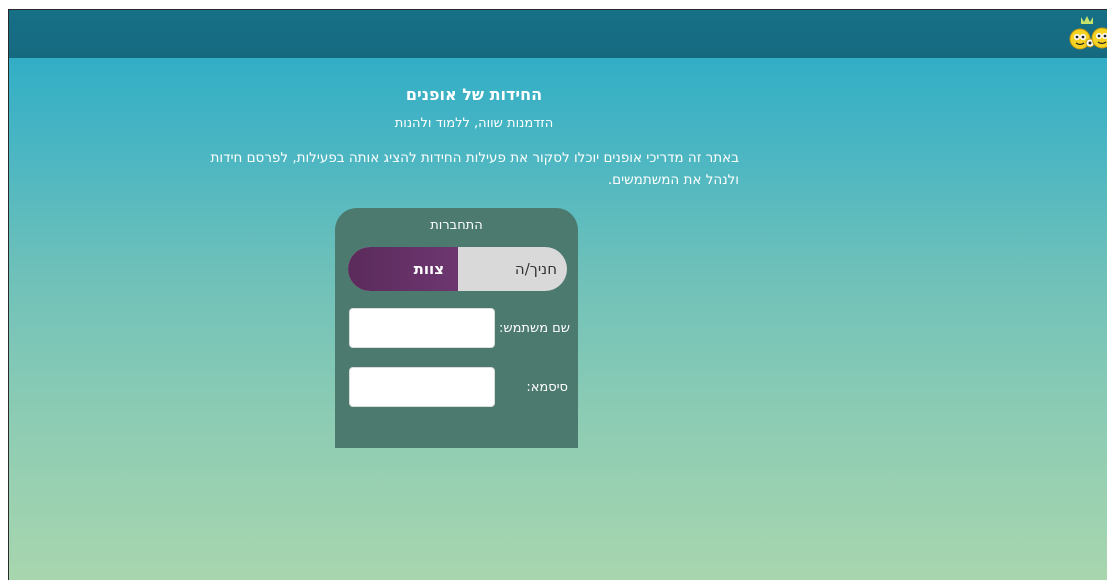 This screenshot has height=580, width=1107. Describe the element at coordinates (474, 123) in the screenshot. I see `page-subtitle: הזדמנות שווה, ללמוד ולהנות` at that location.